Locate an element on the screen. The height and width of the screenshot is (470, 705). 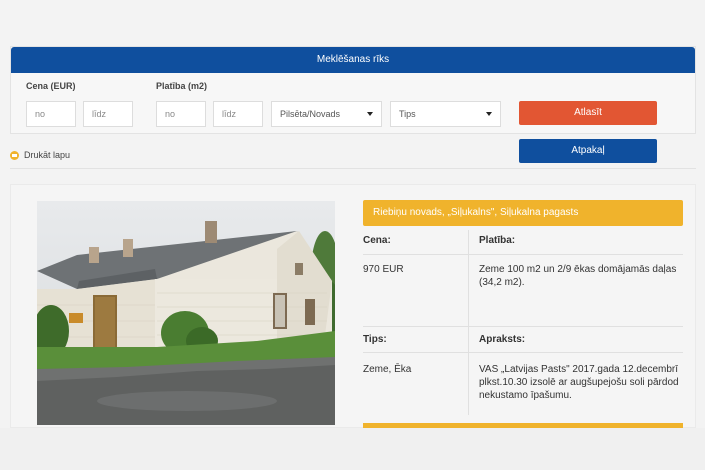
area-from-input: no is located at coordinates (181, 114).